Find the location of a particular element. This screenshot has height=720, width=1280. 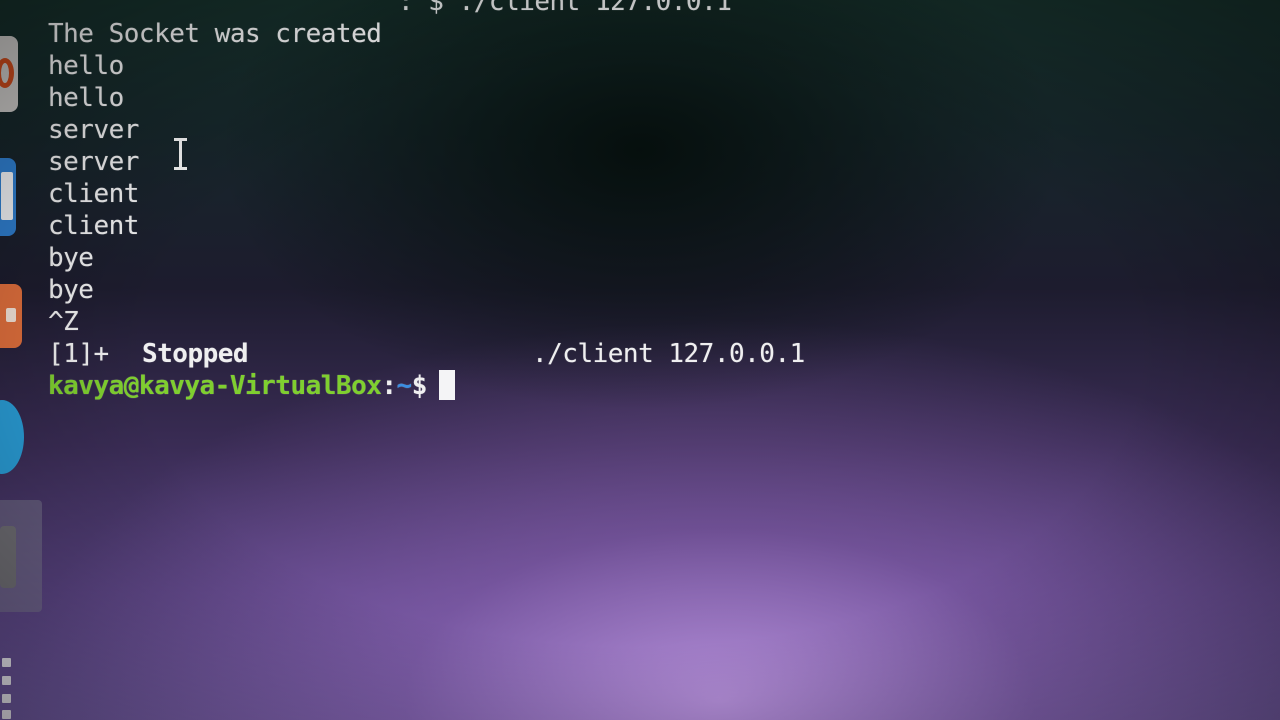

prompt-user-host: kavya@kavya-VirtualBox is located at coordinates (215, 386).